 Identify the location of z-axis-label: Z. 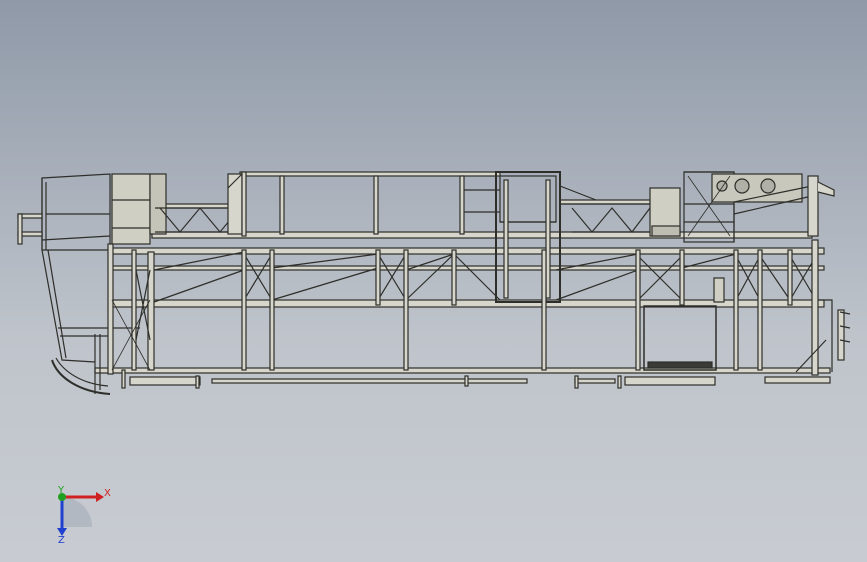
(61, 540).